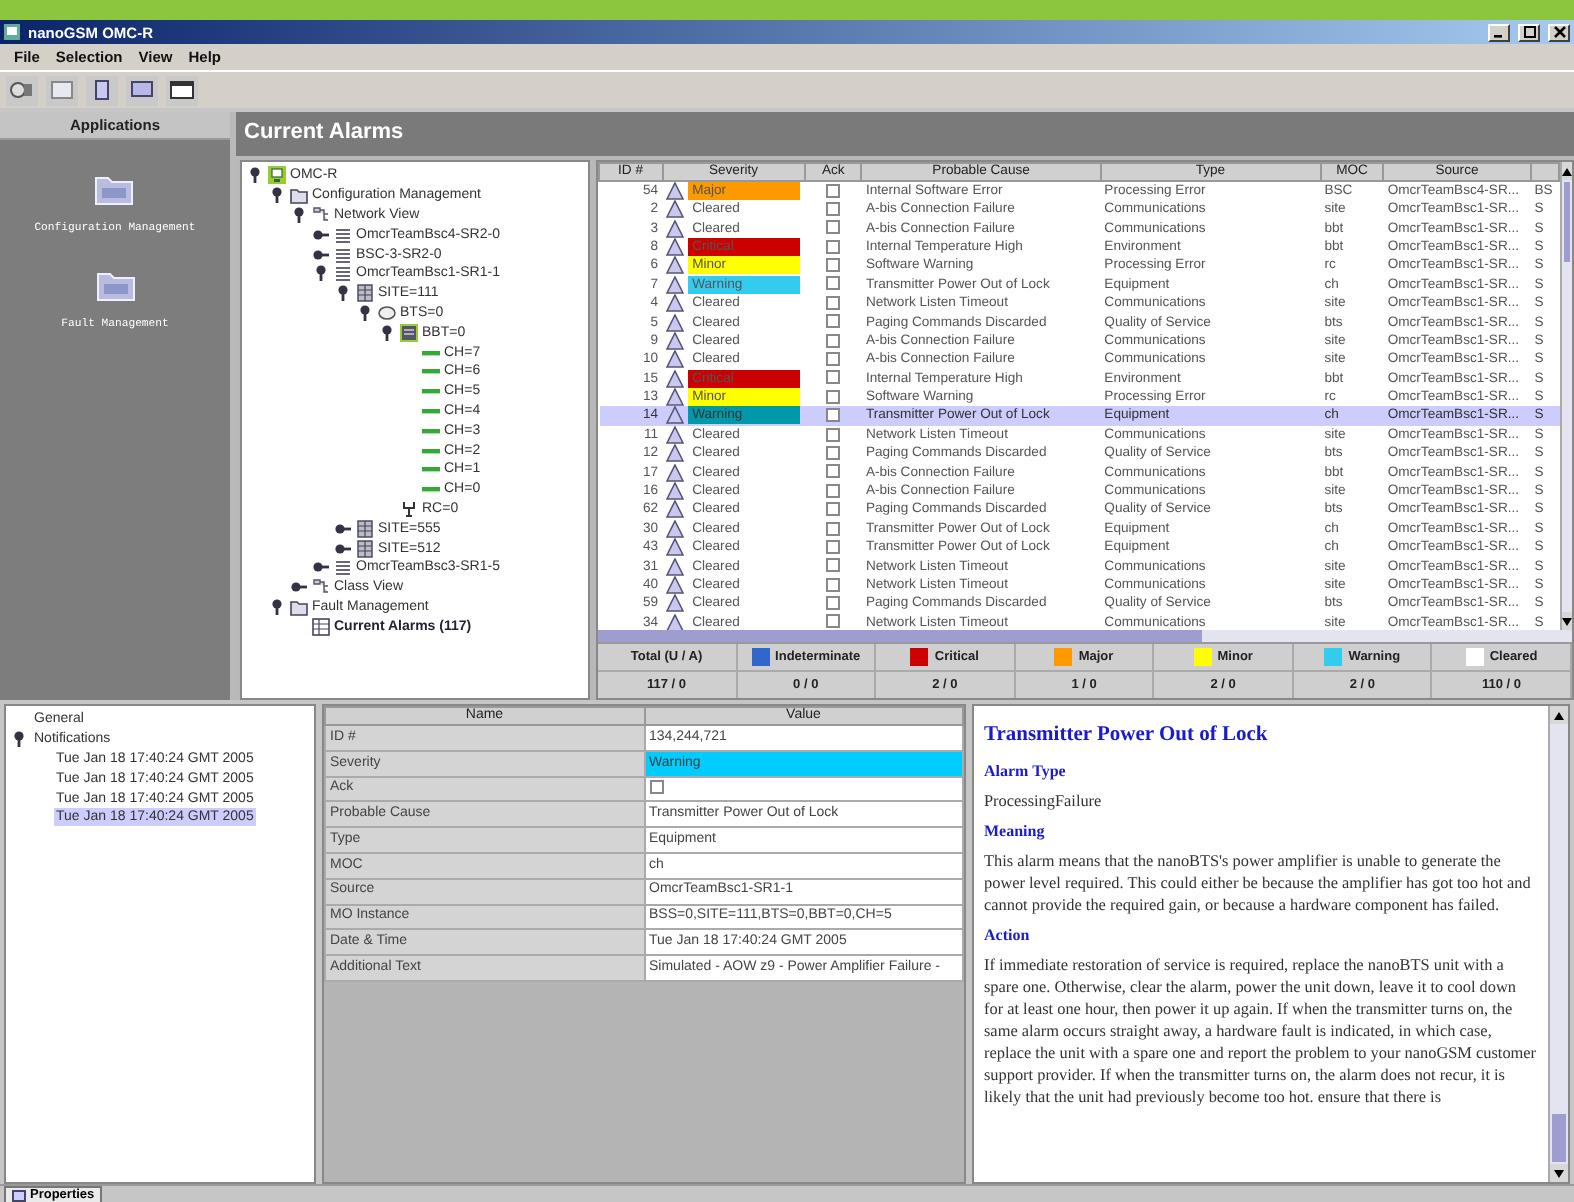 Image resolution: width=1574 pixels, height=1202 pixels. I want to click on help-heading: Alarm Type, so click(1026, 771).